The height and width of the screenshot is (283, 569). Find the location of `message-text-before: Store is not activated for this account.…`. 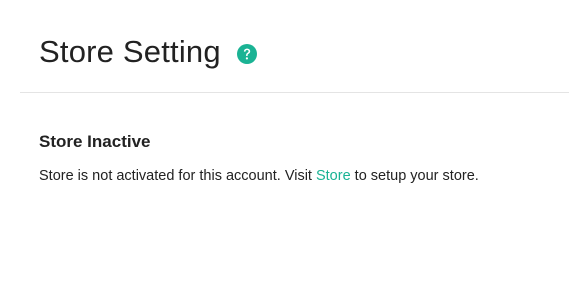

message-text-before: Store is not activated for this account.… is located at coordinates (177, 176).